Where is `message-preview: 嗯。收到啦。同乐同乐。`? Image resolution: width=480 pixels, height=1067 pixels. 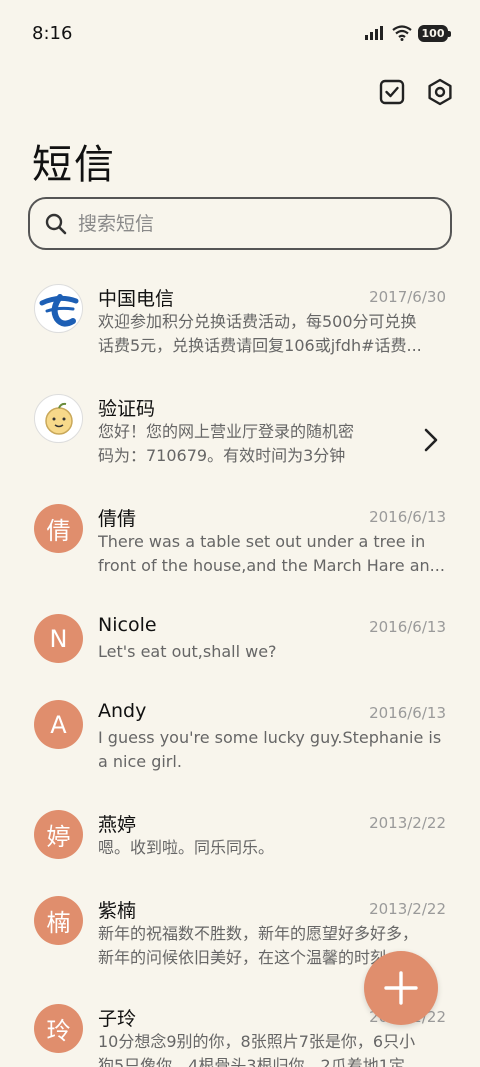 message-preview: 嗯。收到啦。同乐同乐。 is located at coordinates (186, 847).